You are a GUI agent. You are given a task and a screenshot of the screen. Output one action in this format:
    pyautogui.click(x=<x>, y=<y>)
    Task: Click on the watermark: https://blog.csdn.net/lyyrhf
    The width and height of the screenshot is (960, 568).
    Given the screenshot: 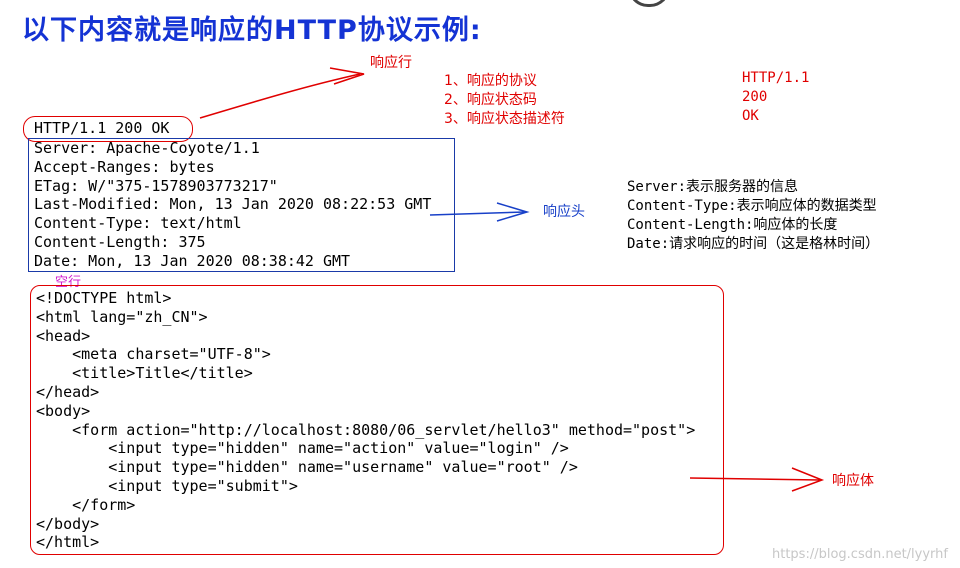 What is the action you would take?
    pyautogui.click(x=860, y=554)
    